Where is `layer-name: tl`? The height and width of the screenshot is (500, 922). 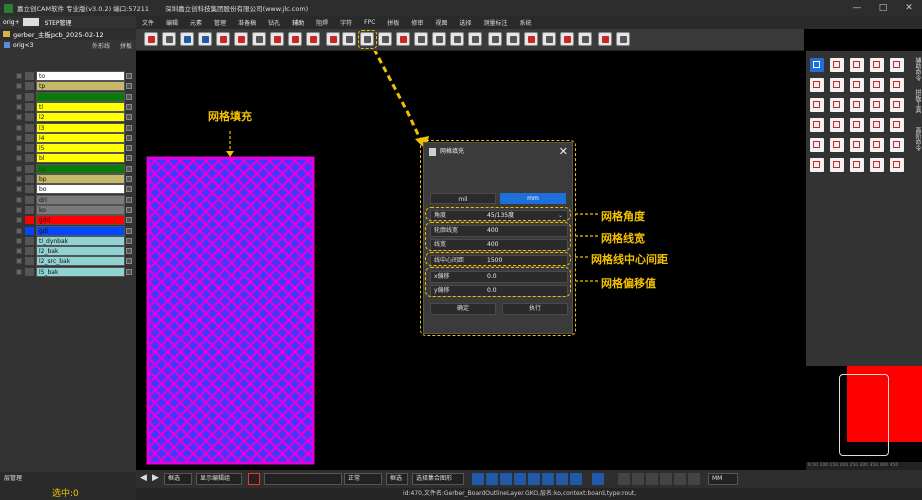
layer-name: tl is located at coordinates (80, 106).